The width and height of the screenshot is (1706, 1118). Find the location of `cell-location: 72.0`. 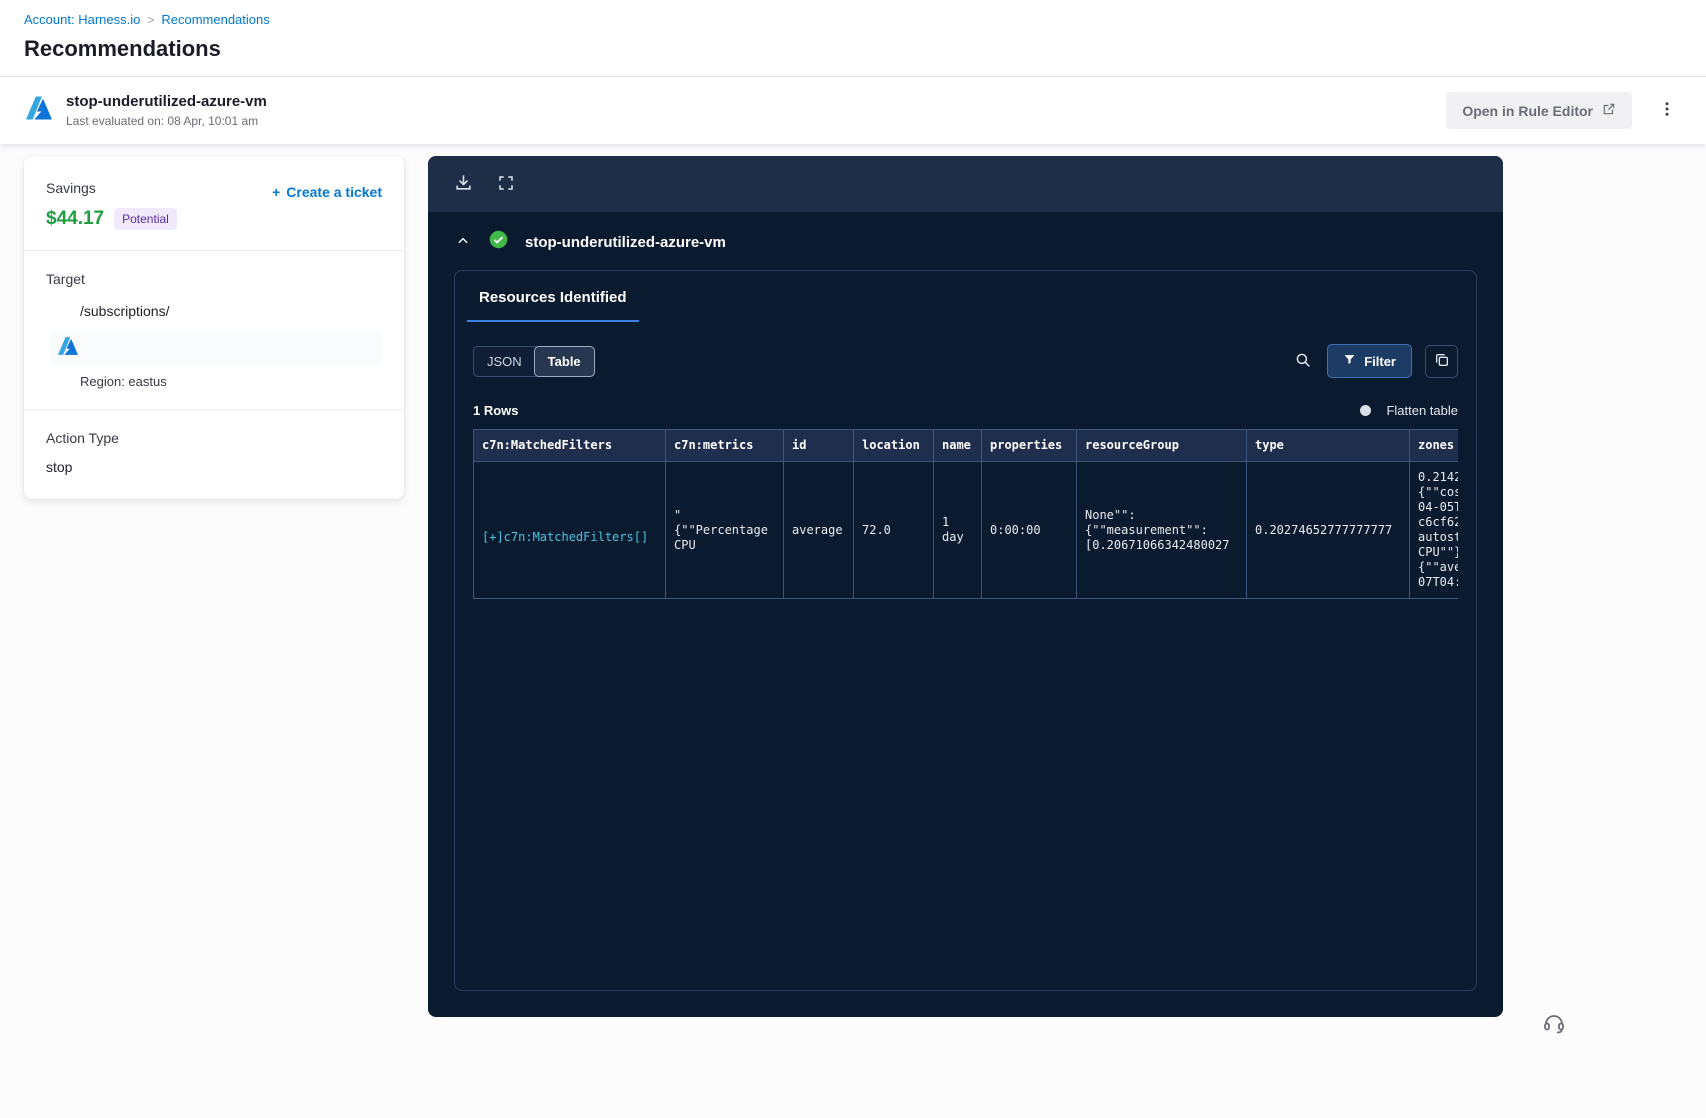

cell-location: 72.0 is located at coordinates (893, 530).